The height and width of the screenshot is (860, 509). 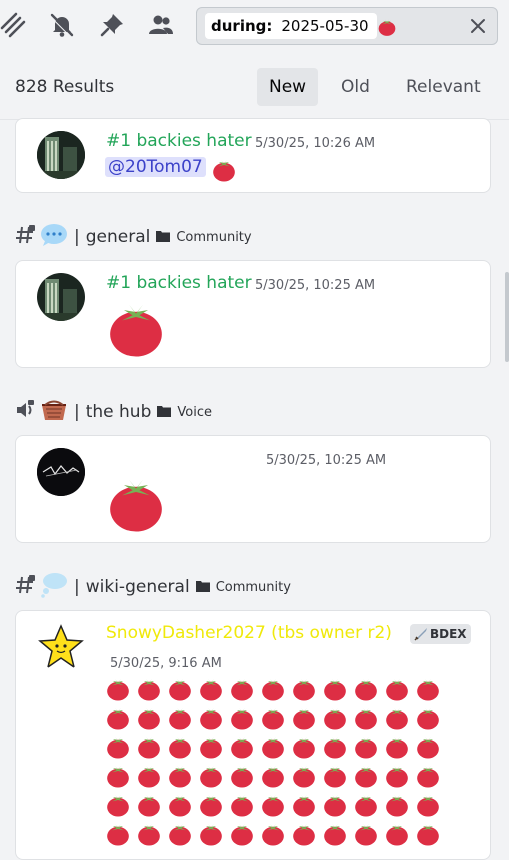 What do you see at coordinates (26, 412) in the screenshot?
I see `voice-channel-icon` at bounding box center [26, 412].